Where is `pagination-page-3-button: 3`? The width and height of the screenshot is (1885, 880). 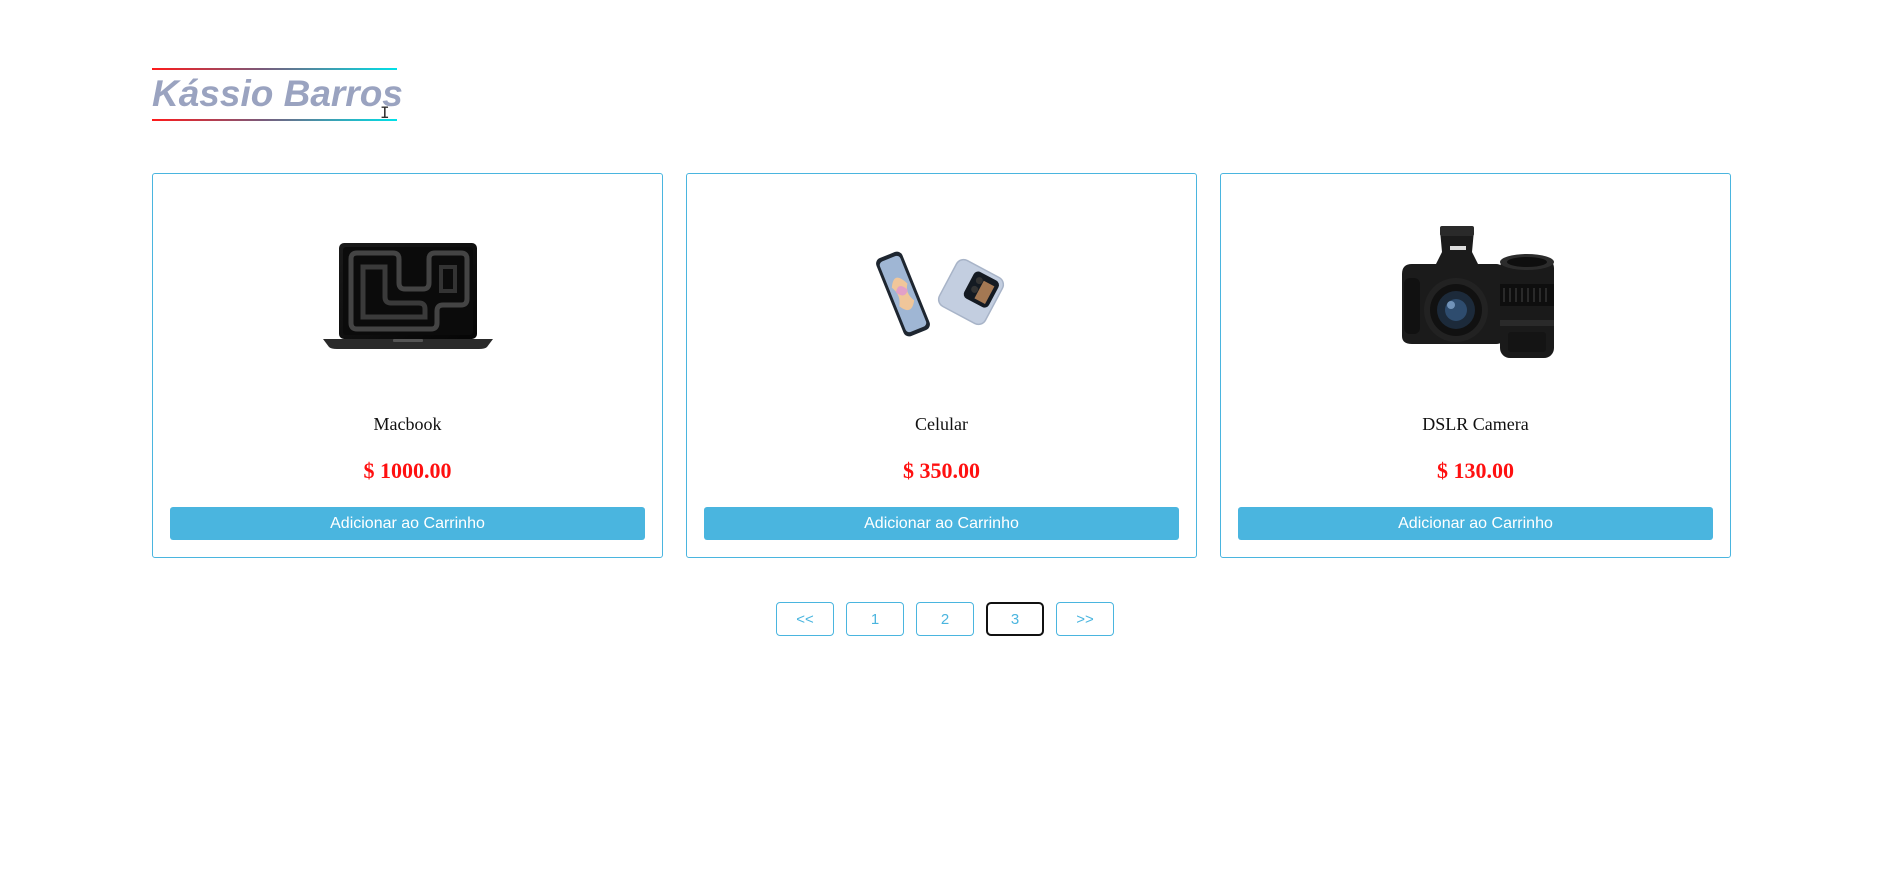
pagination-page-3-button: 3 is located at coordinates (1015, 619).